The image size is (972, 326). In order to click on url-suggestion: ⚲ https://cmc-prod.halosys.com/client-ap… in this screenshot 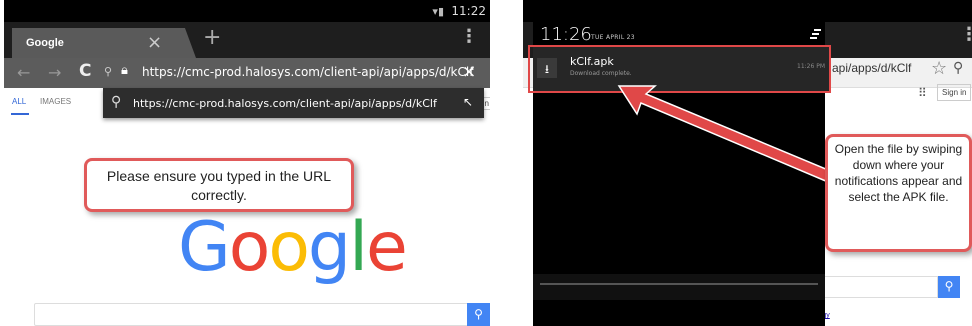, I will do `click(293, 103)`.